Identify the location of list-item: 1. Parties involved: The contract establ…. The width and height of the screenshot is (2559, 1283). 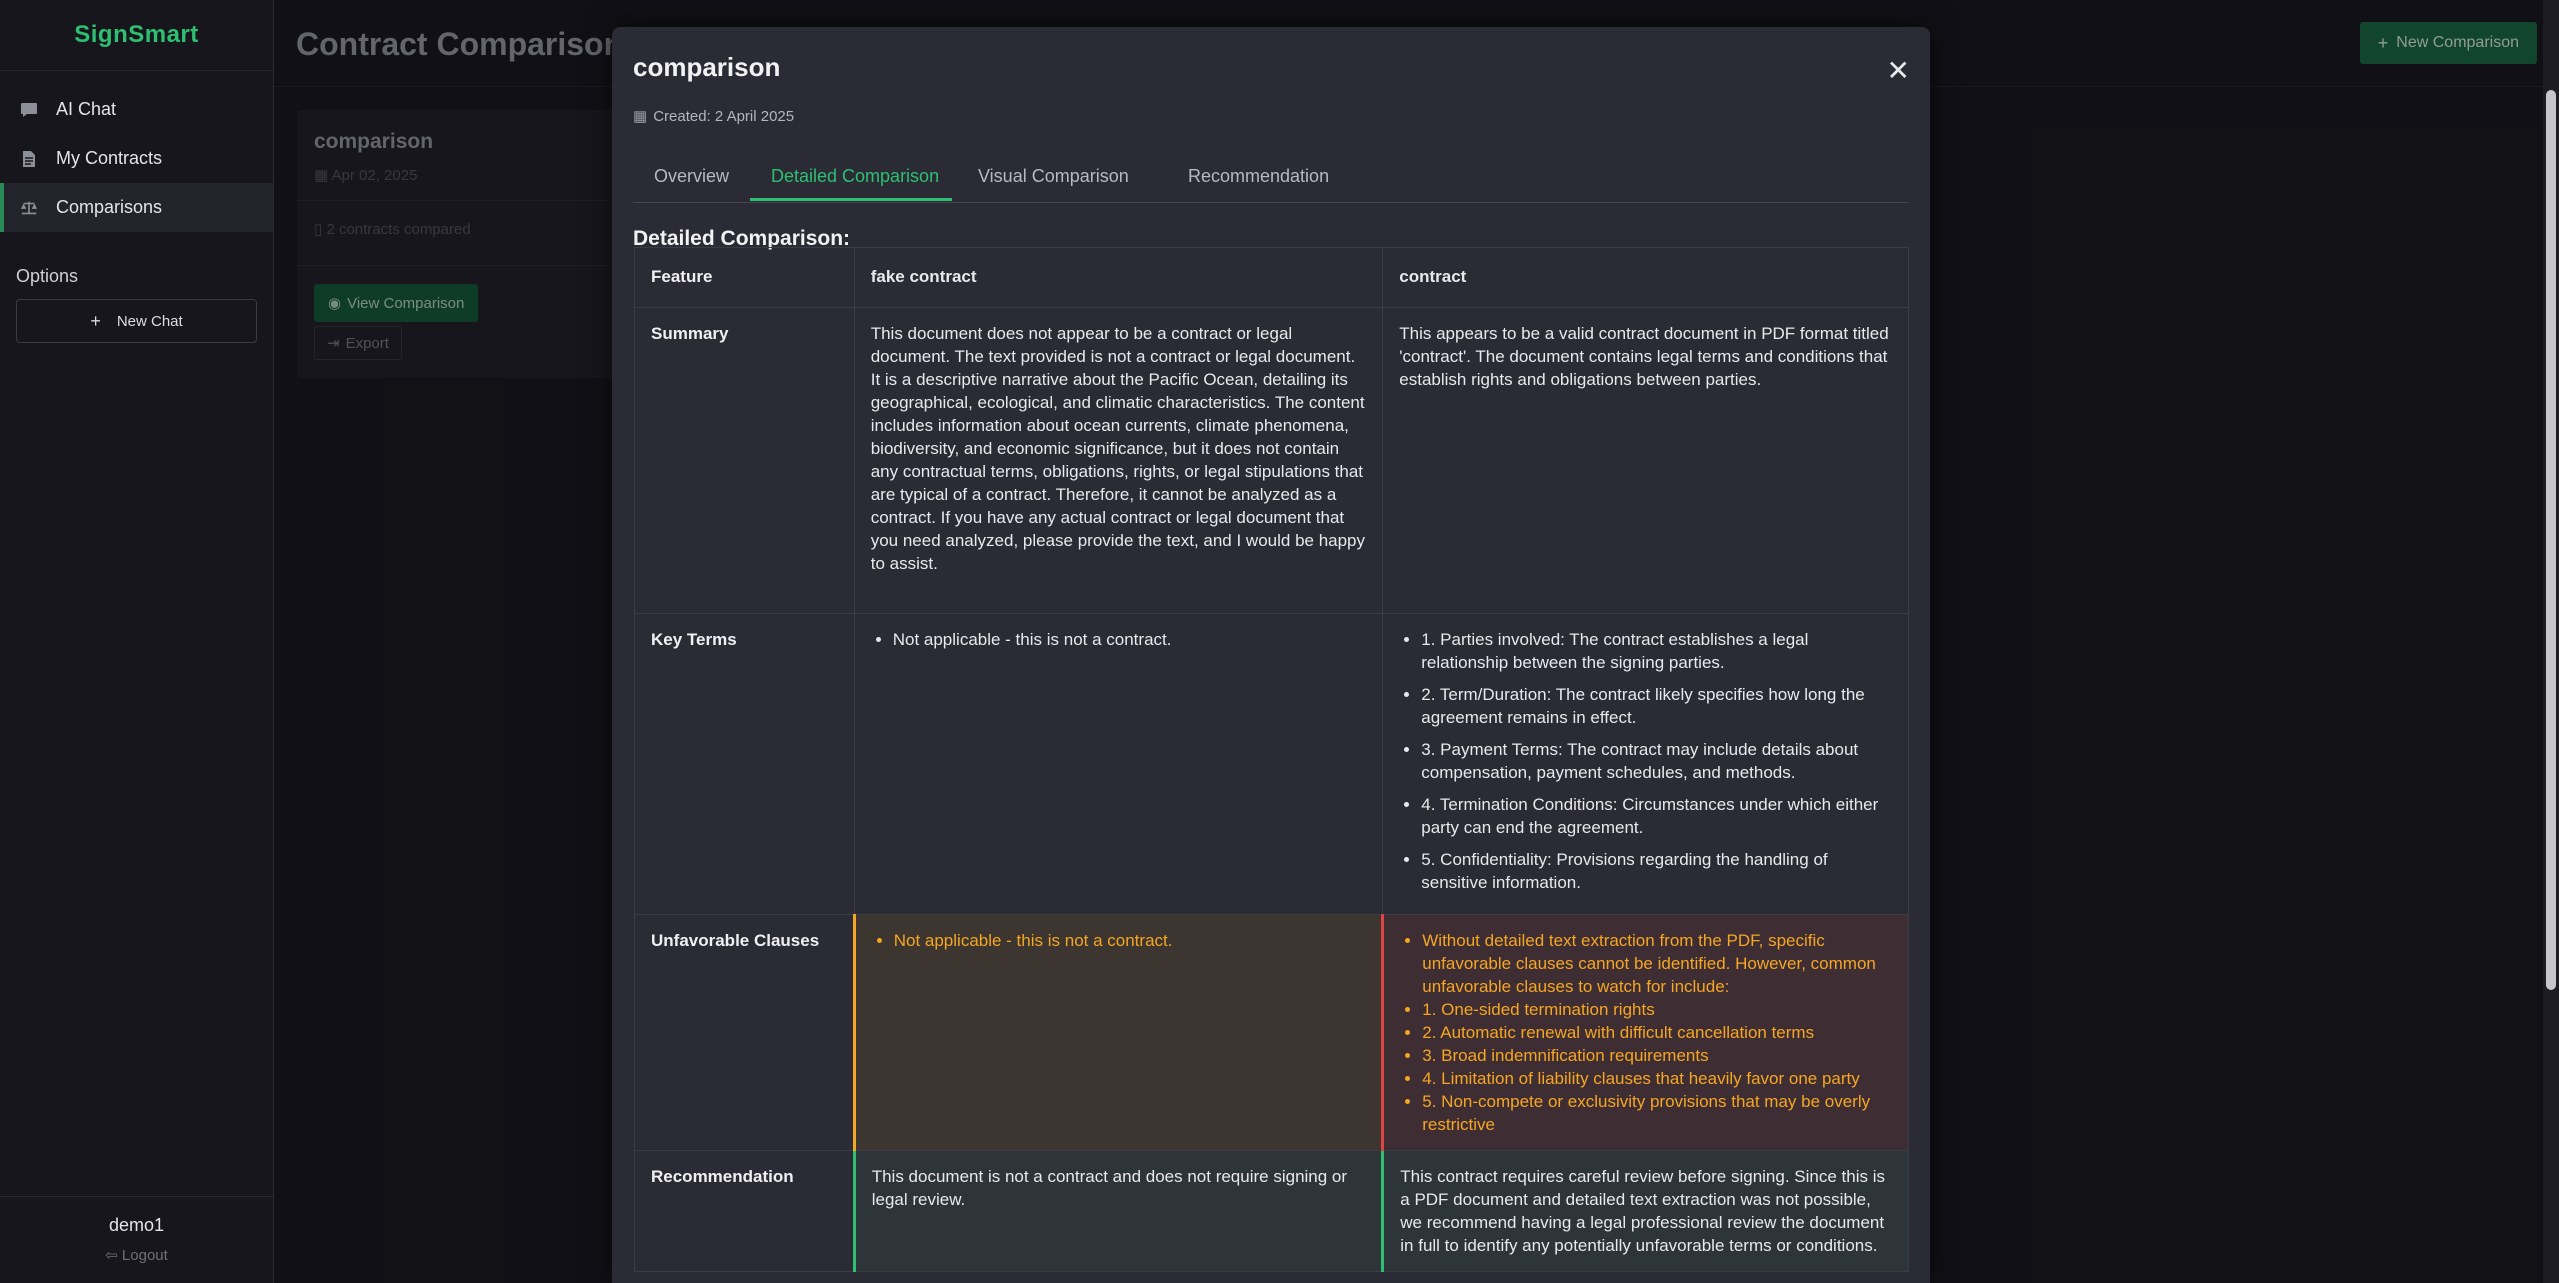
(1656, 651).